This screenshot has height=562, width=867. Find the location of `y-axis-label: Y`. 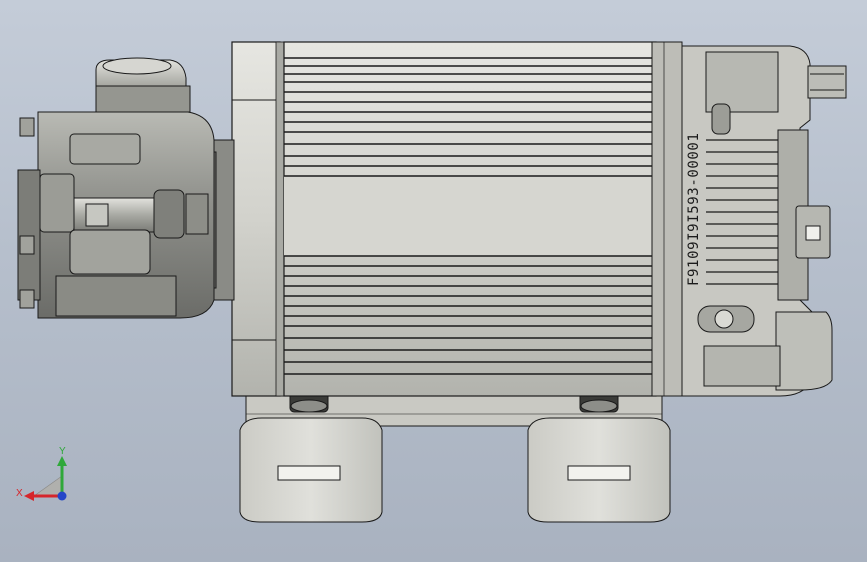

y-axis-label: Y is located at coordinates (62, 451).